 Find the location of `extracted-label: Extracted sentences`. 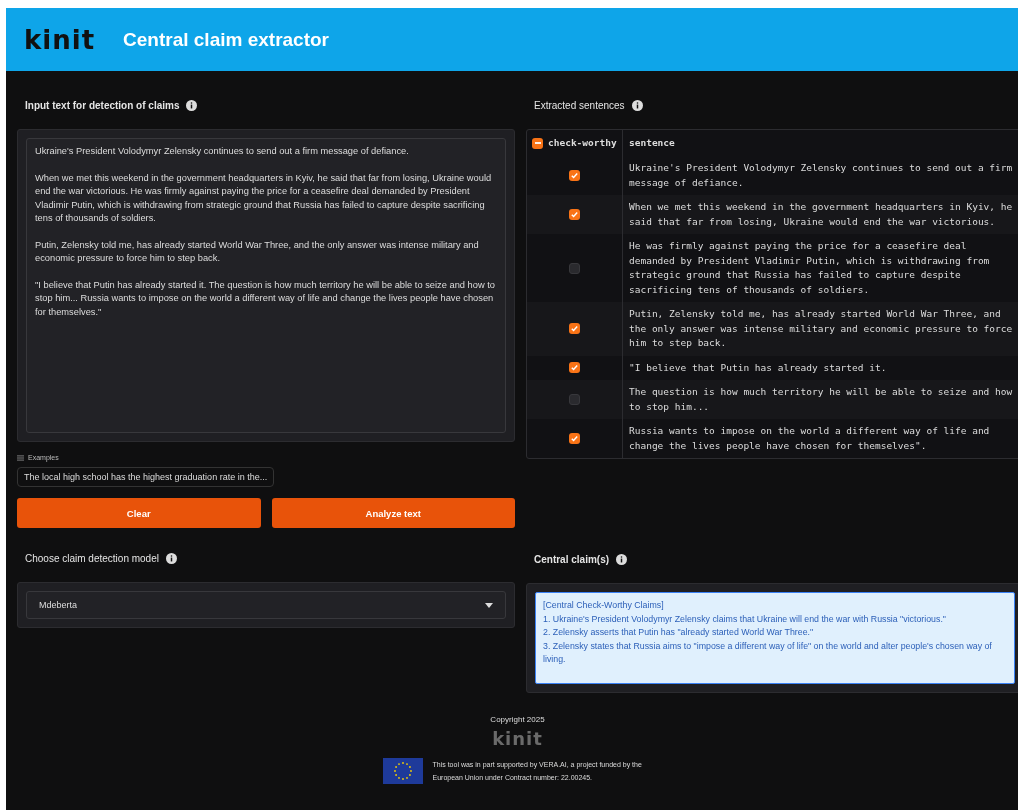

extracted-label: Extracted sentences is located at coordinates (579, 105).